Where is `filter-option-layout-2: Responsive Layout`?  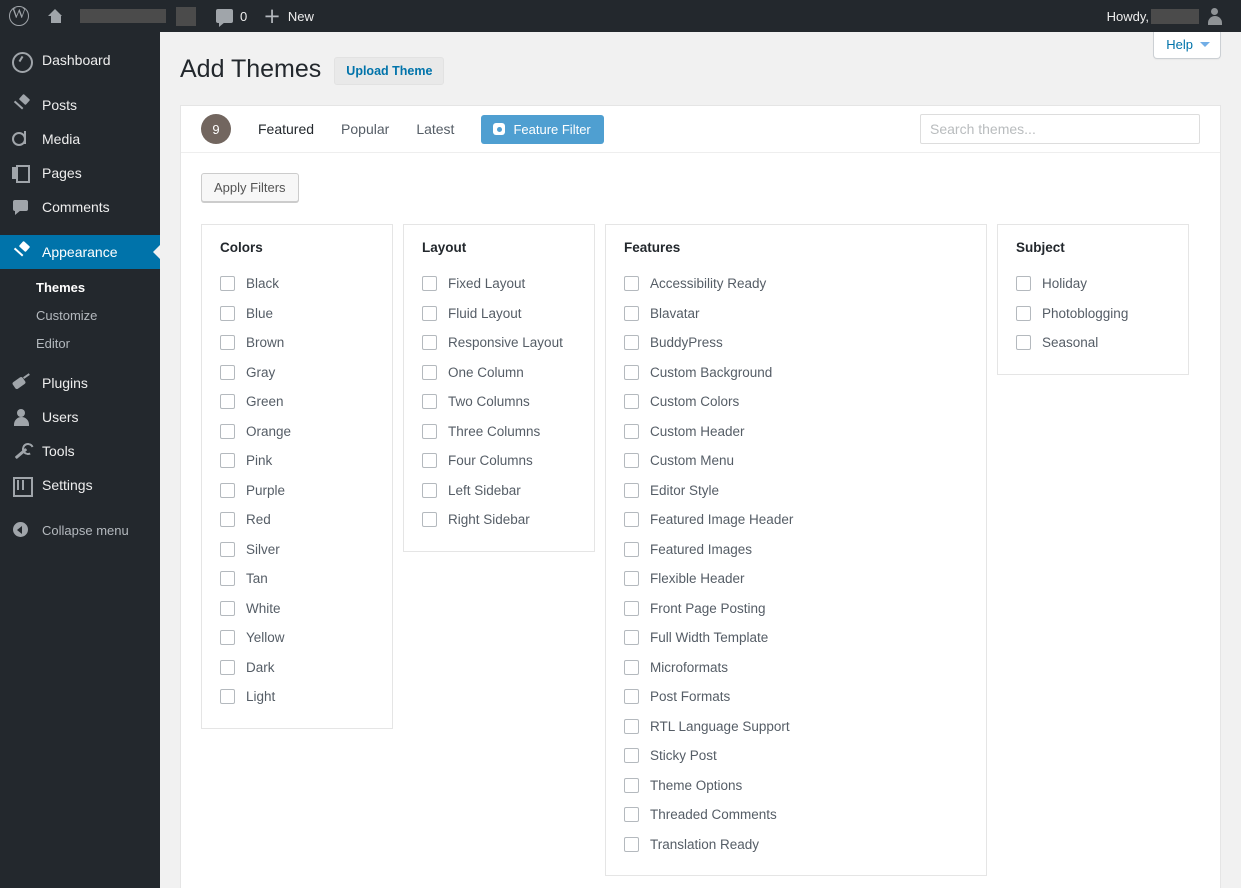 filter-option-layout-2: Responsive Layout is located at coordinates (498, 343).